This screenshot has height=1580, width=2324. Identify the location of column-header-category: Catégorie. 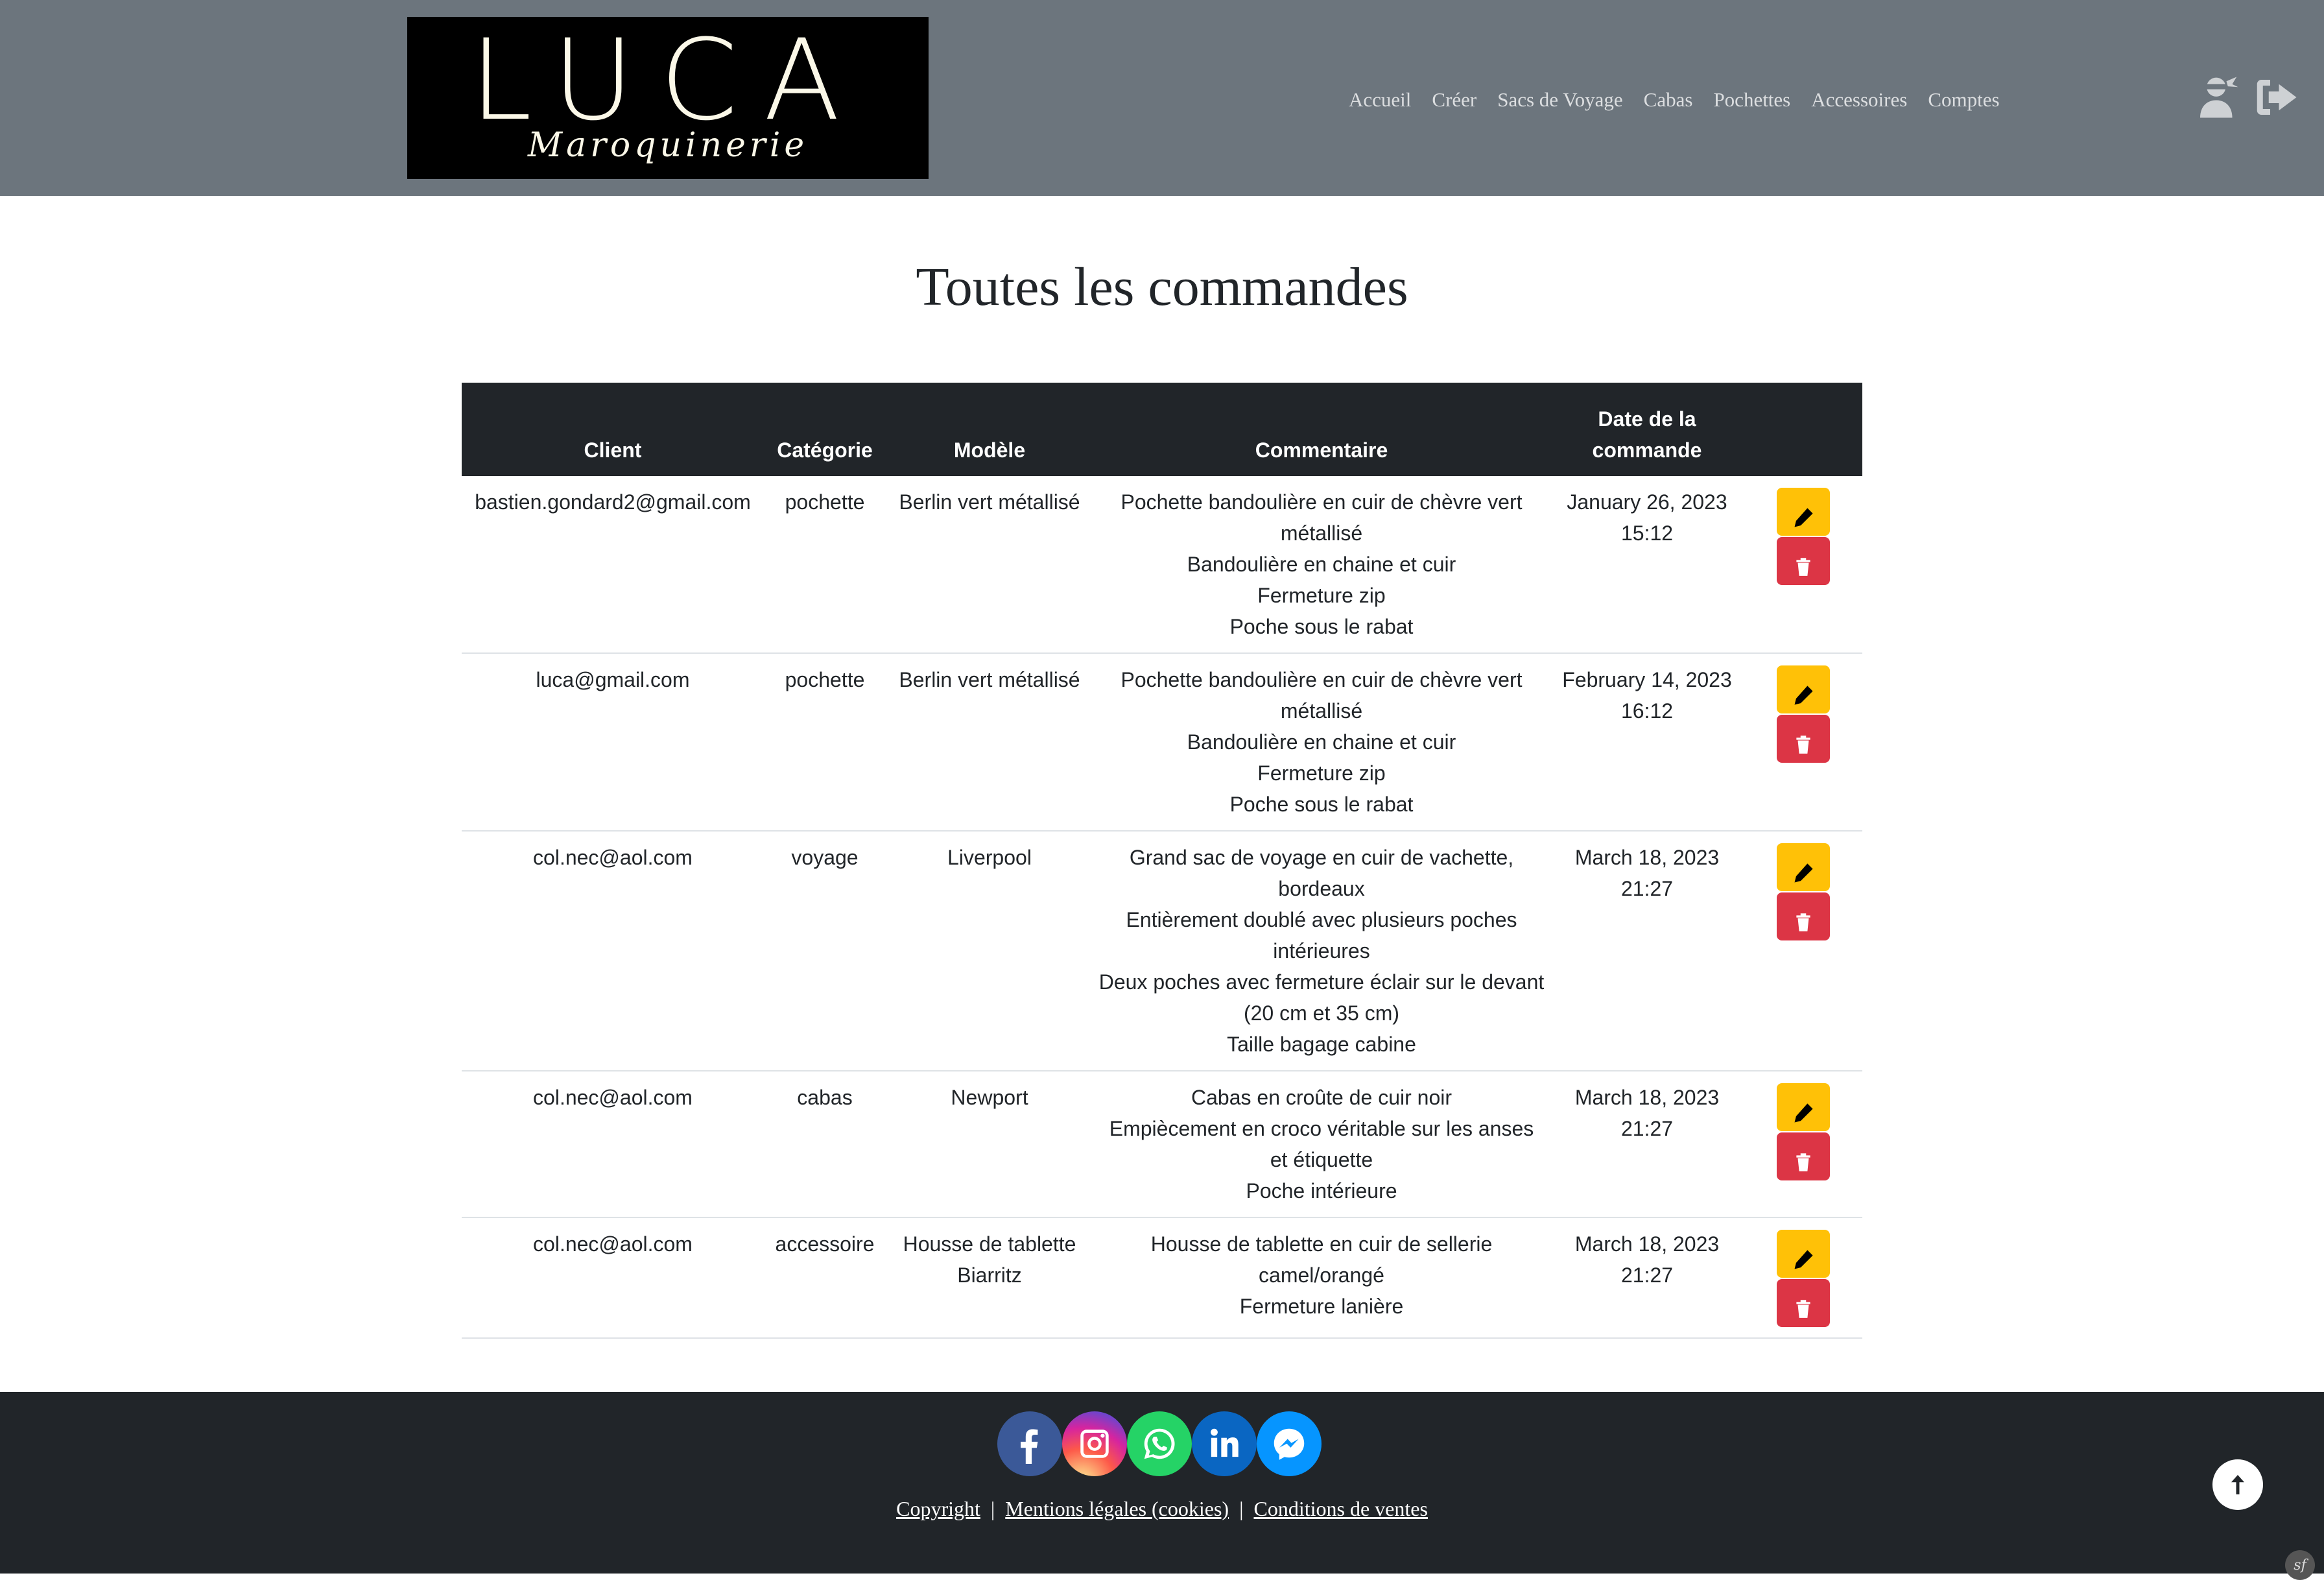
(825, 429).